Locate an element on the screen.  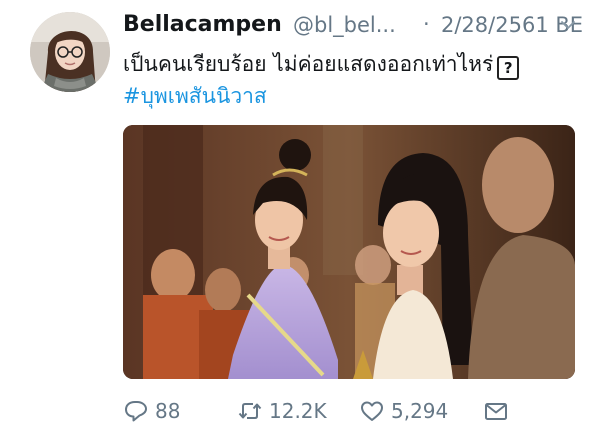
tweet-header: Bellacampen @bl_bel... · 2/28/2561 BE is located at coordinates (353, 27).